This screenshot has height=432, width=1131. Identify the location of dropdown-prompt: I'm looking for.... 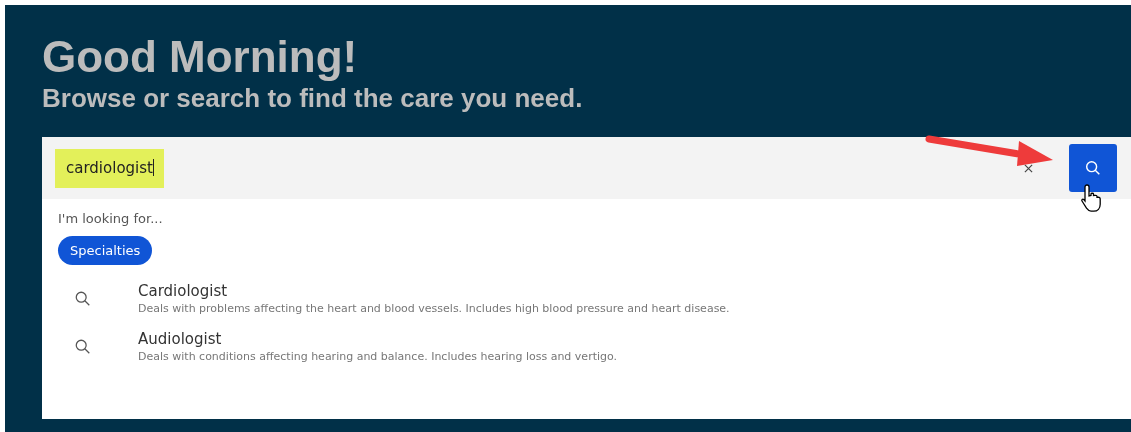
(111, 218).